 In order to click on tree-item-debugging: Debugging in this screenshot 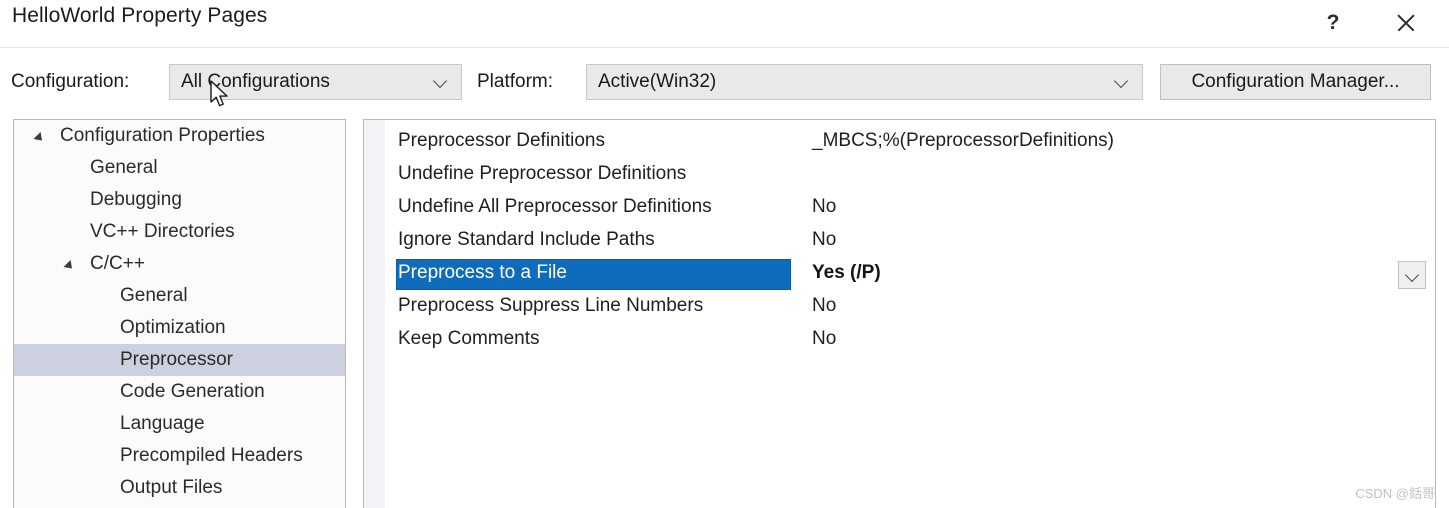, I will do `click(179, 200)`.